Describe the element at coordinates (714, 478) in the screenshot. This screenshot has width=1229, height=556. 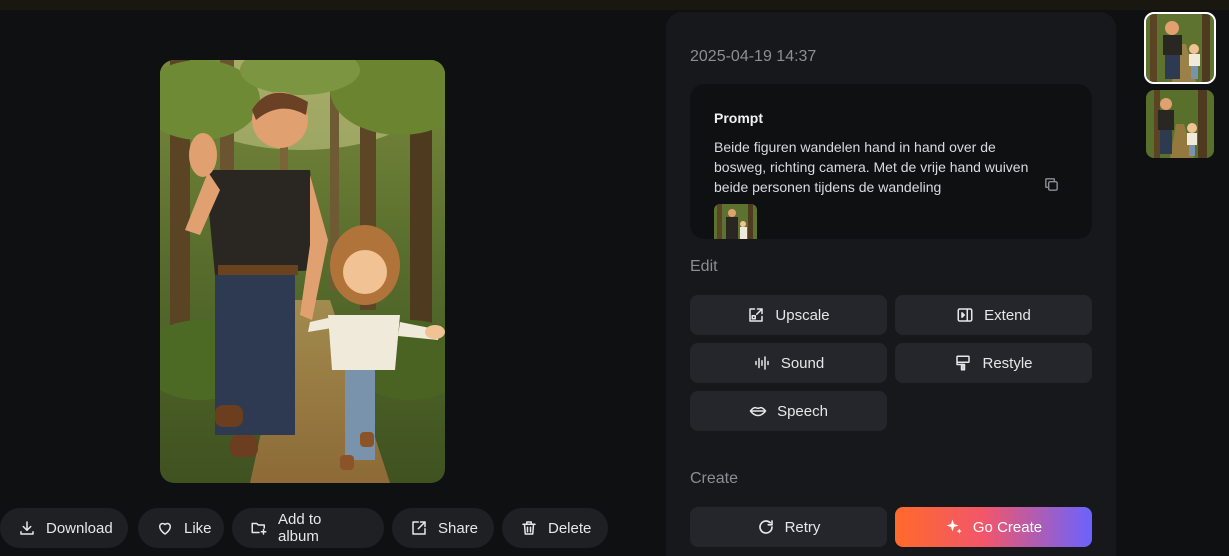
I see `create-section-label: Create` at that location.